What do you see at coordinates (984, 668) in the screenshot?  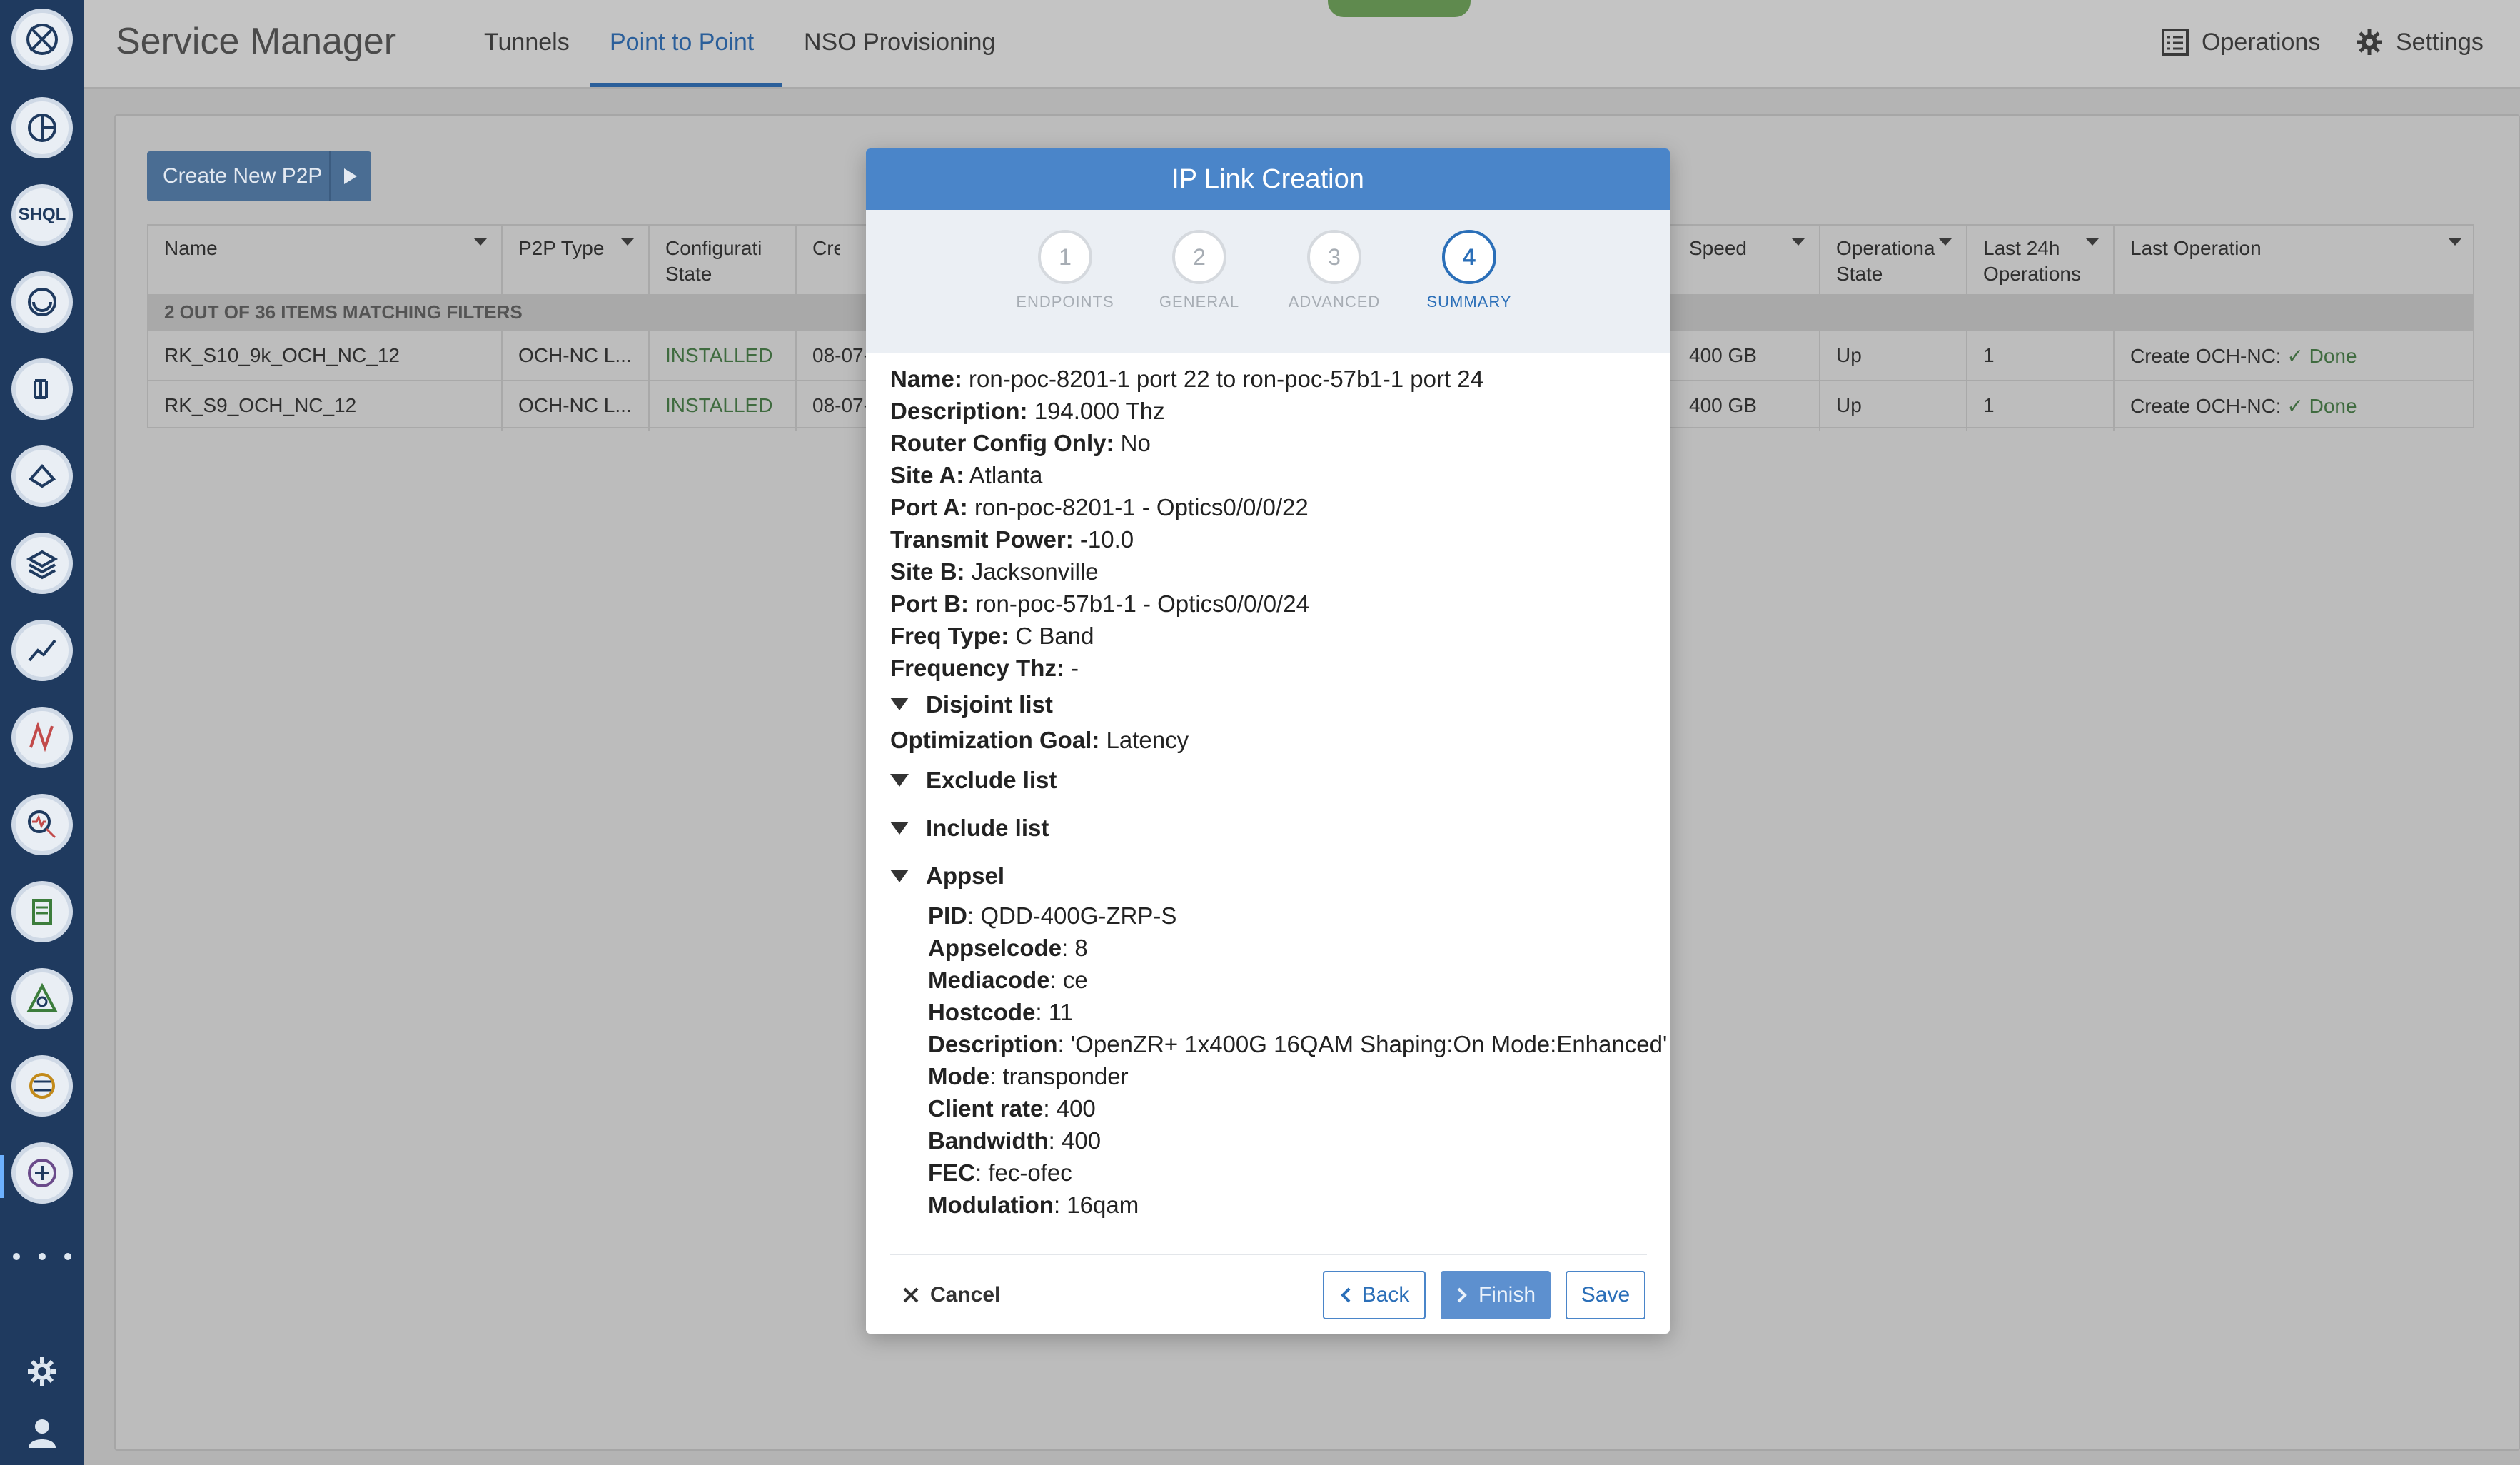 I see `summary-field: Frequency Thz: -` at bounding box center [984, 668].